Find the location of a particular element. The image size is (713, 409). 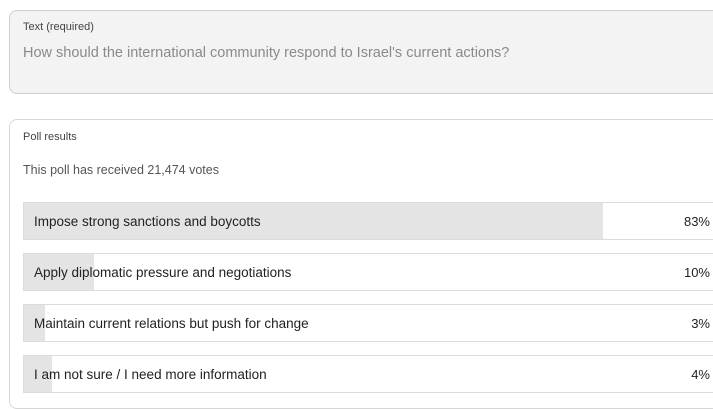

text-field-label: Text (required) is located at coordinates (58, 27).